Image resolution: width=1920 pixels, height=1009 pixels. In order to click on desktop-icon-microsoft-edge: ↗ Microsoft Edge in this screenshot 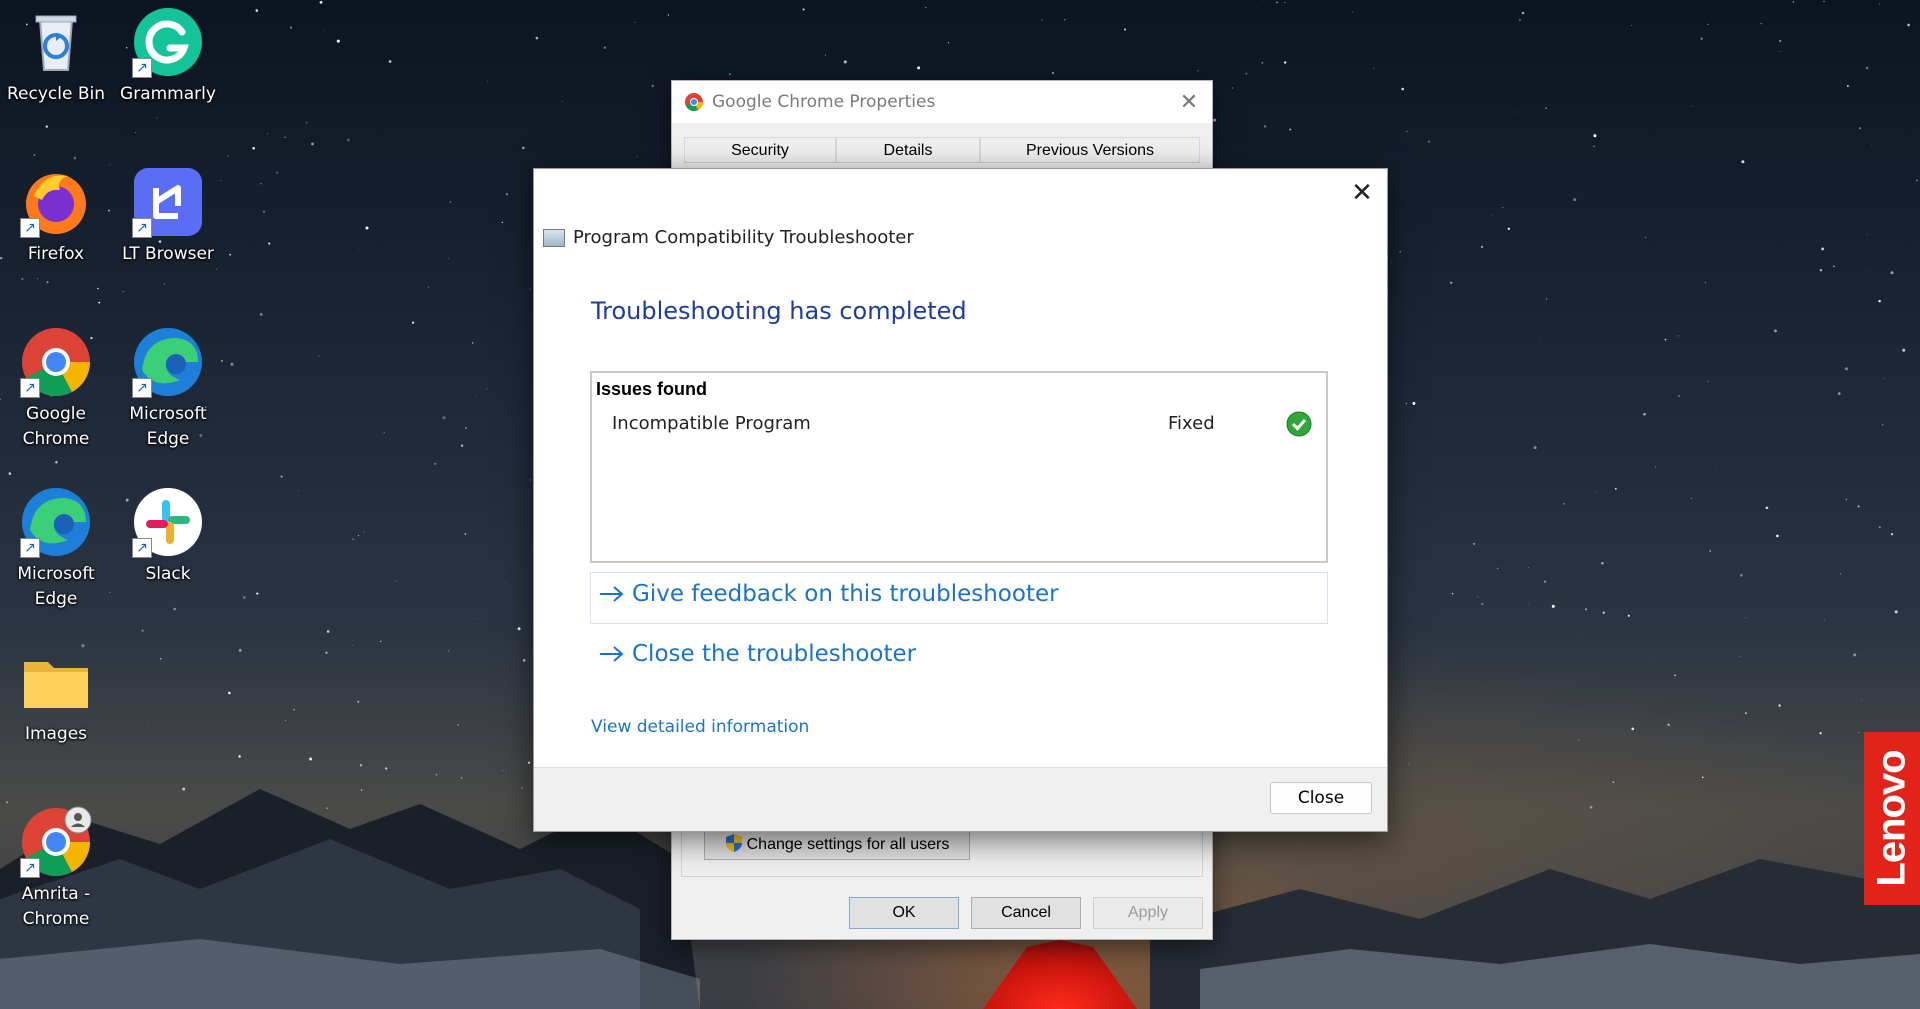, I will do `click(168, 389)`.